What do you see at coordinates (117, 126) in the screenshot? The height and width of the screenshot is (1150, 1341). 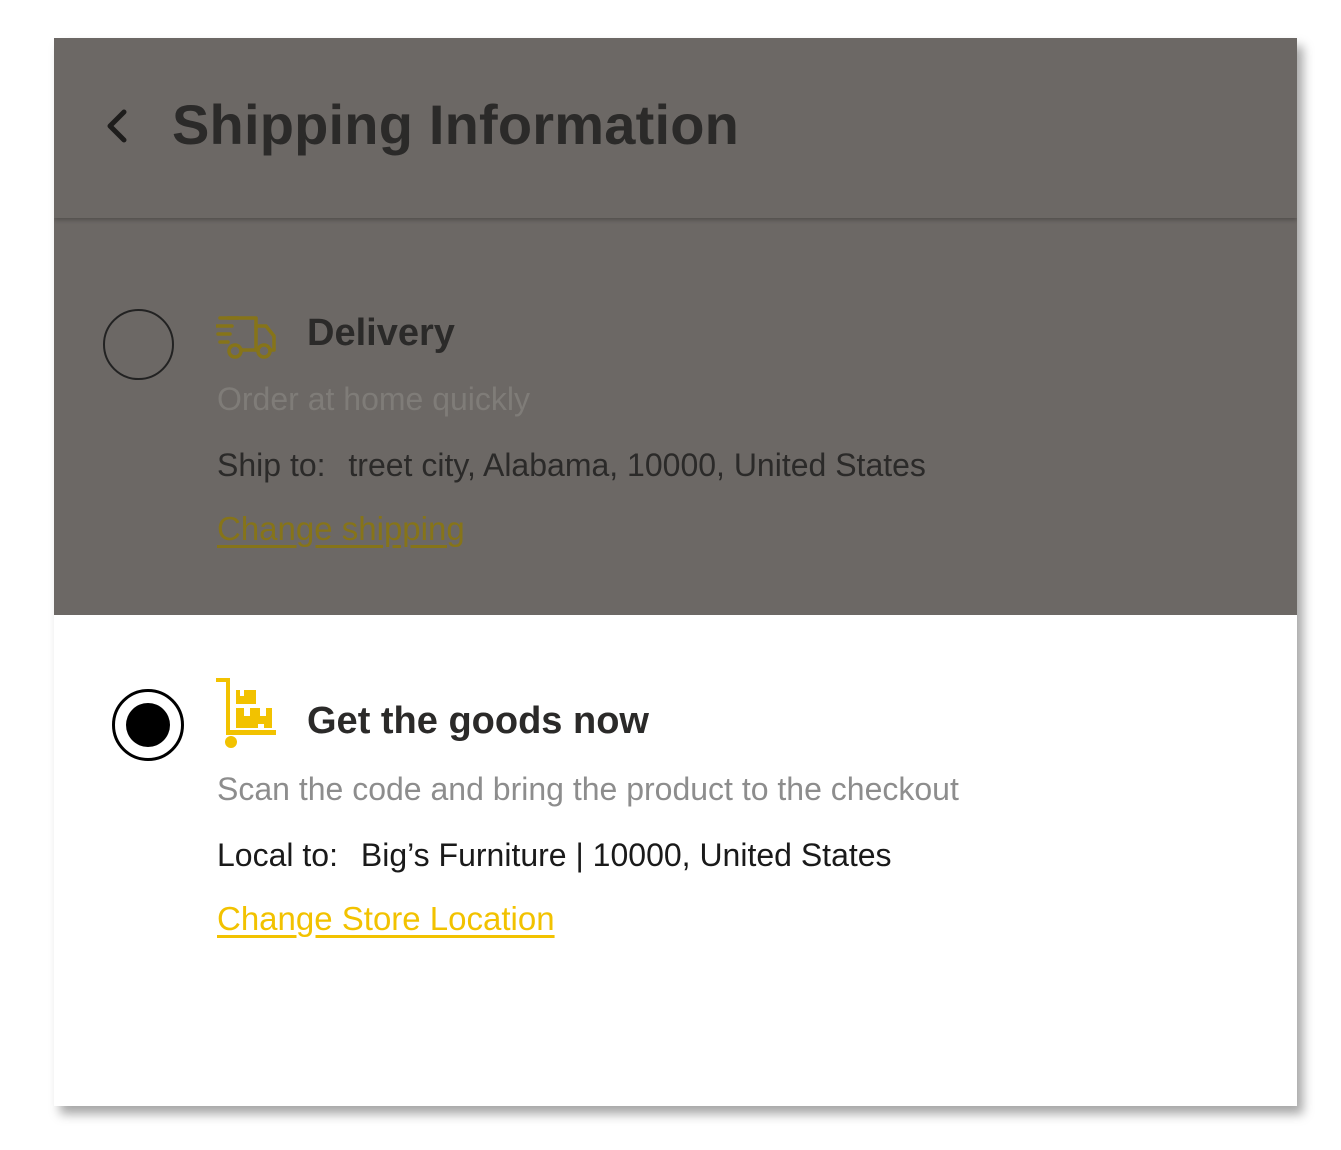 I see `chevron-left-icon` at bounding box center [117, 126].